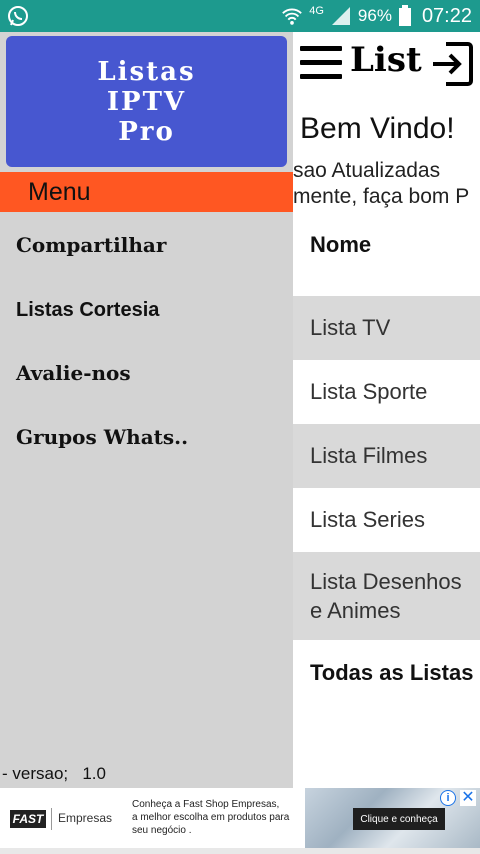  Describe the element at coordinates (316, 11) in the screenshot. I see `network-type: 4G` at that location.